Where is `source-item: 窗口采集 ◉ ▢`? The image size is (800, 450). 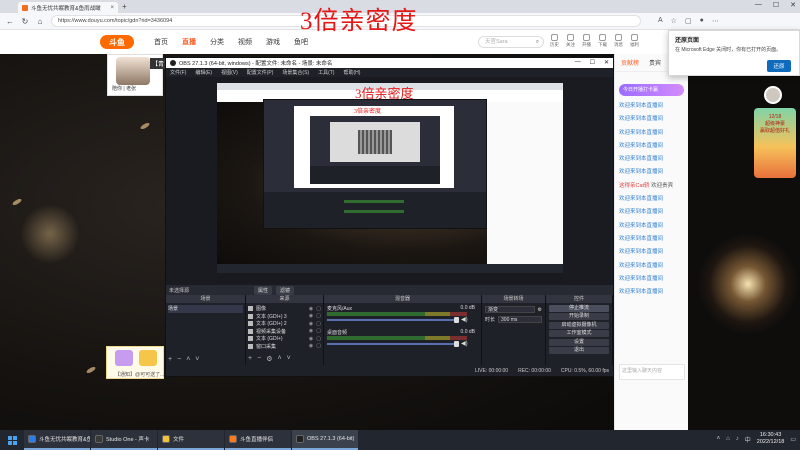
source-item: 窗口采集 ◉ ▢ is located at coordinates (284, 347).